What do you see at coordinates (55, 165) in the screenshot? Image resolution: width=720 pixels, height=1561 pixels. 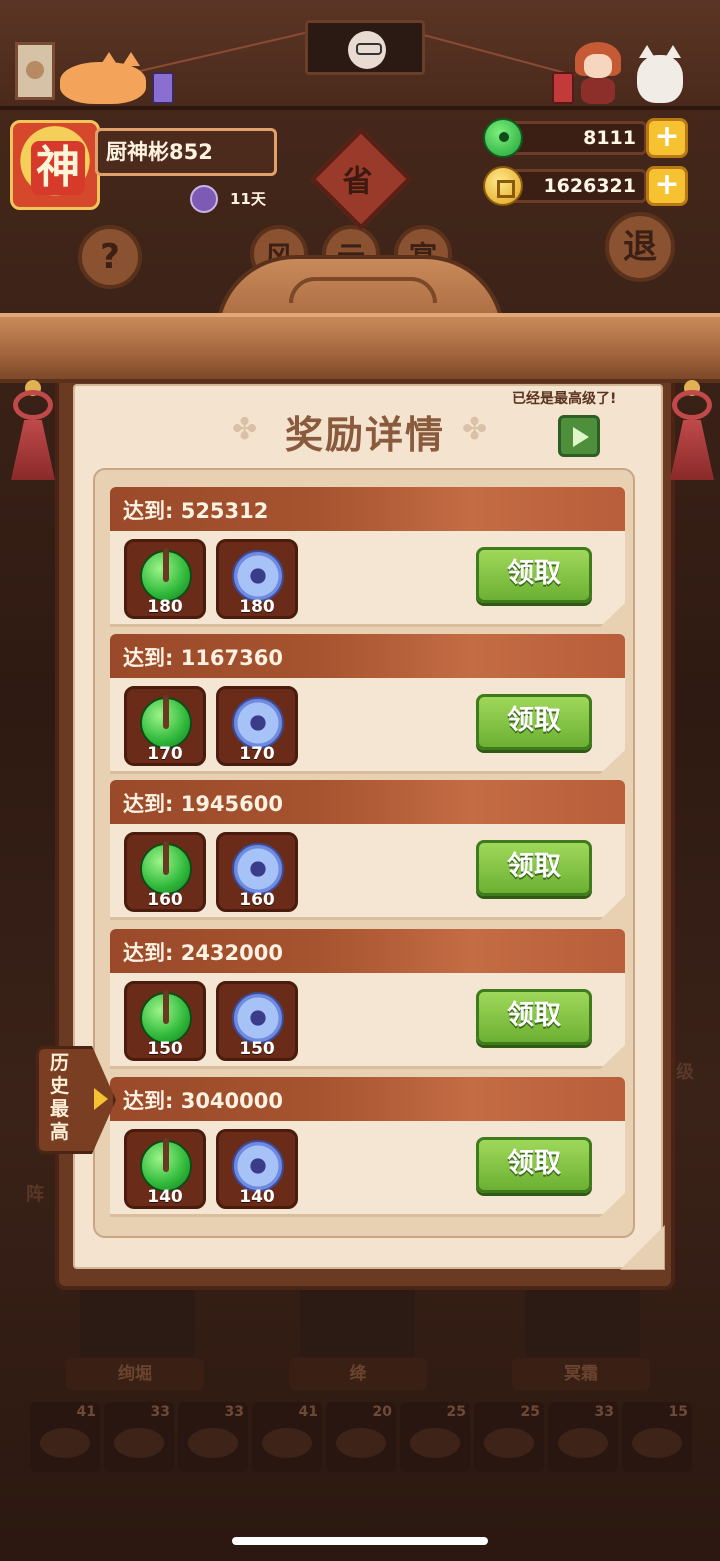 I see `player-avatar: 神` at bounding box center [55, 165].